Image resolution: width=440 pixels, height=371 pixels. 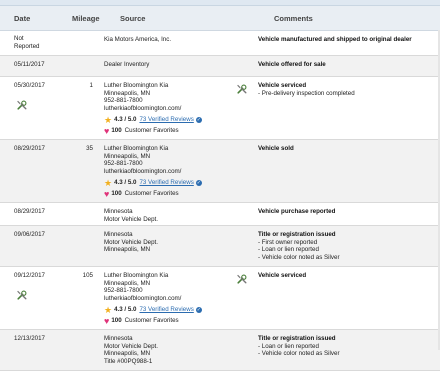 What do you see at coordinates (29, 85) in the screenshot?
I see `date-cell: 05/30/2017` at bounding box center [29, 85].